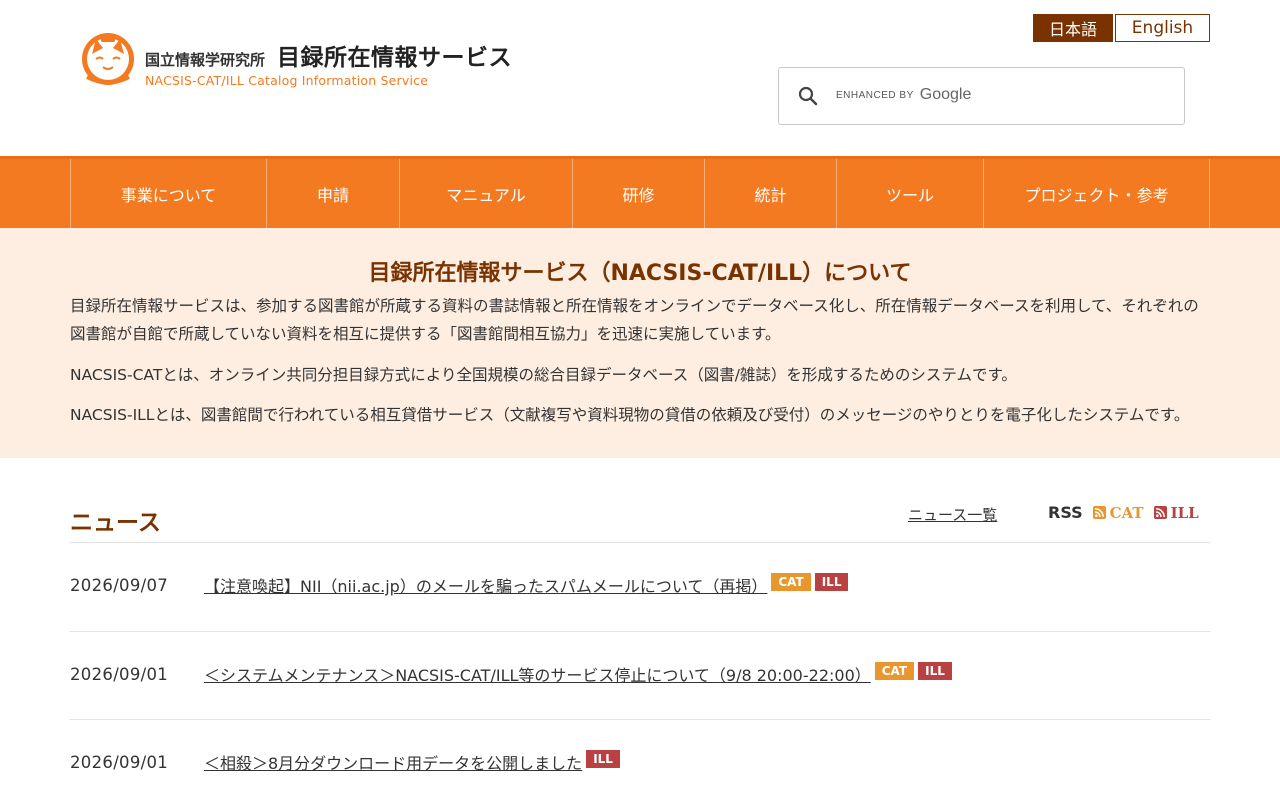 The height and width of the screenshot is (800, 1280). I want to click on search-box: ENHANCED BY Google, so click(981, 96).